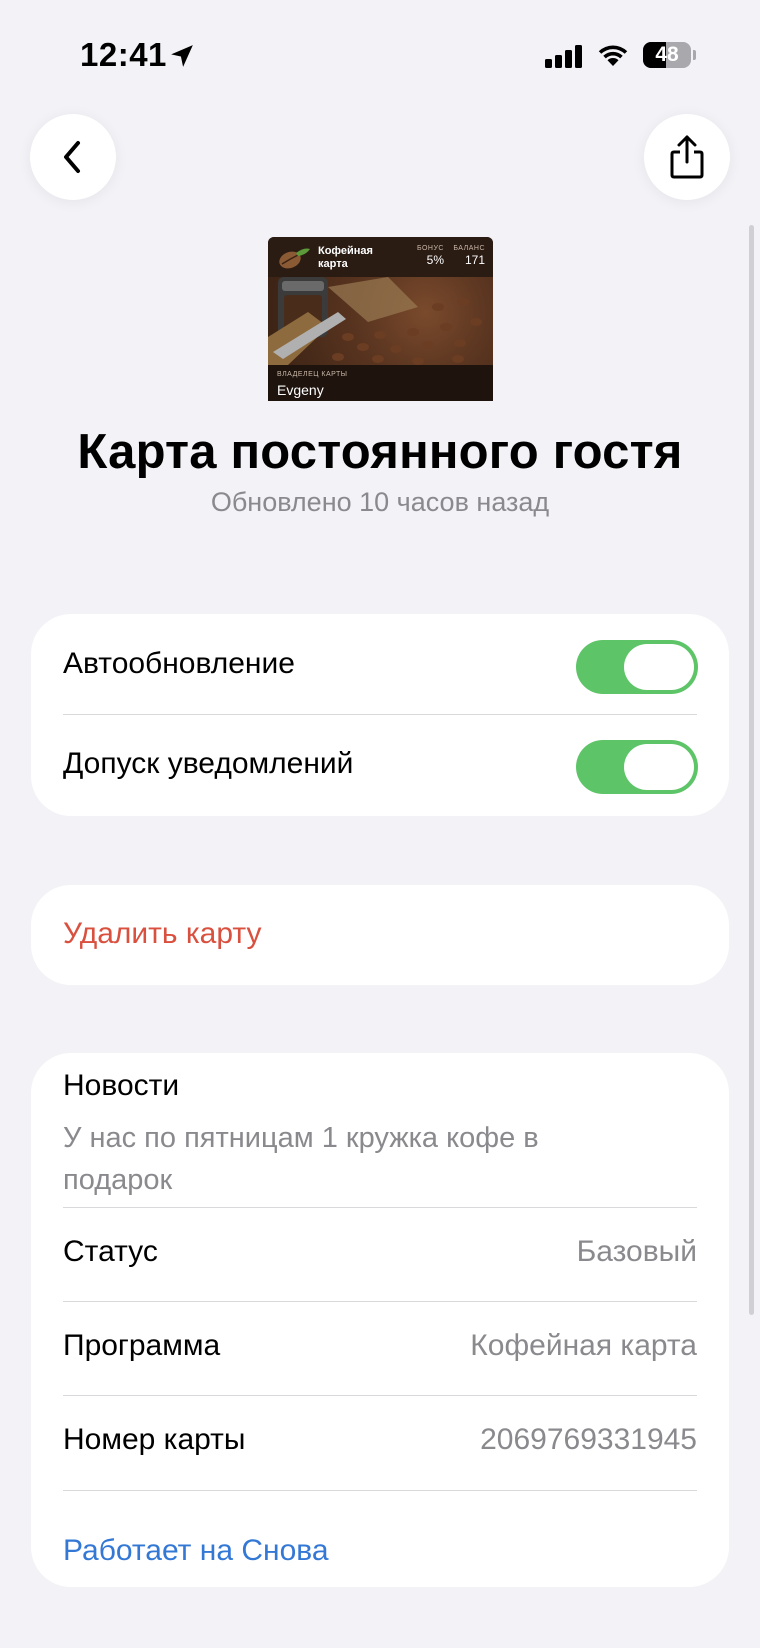 The width and height of the screenshot is (760, 1648). What do you see at coordinates (380, 383) in the screenshot?
I see `pass-footer: ВЛАДЕЛЕЦ КАРТЫ Evgeny` at bounding box center [380, 383].